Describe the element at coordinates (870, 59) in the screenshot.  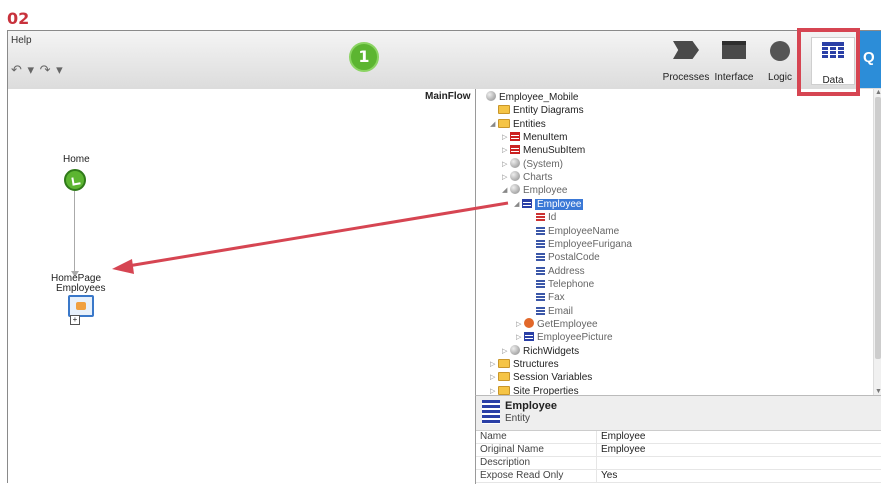
I see `search-button: Q` at that location.